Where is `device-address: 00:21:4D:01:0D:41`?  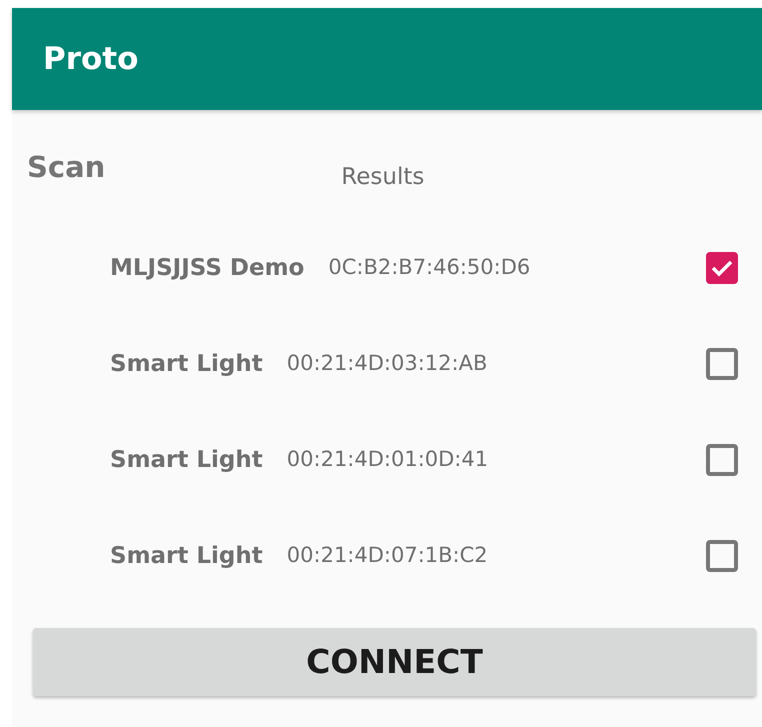
device-address: 00:21:4D:01:0D:41 is located at coordinates (387, 460).